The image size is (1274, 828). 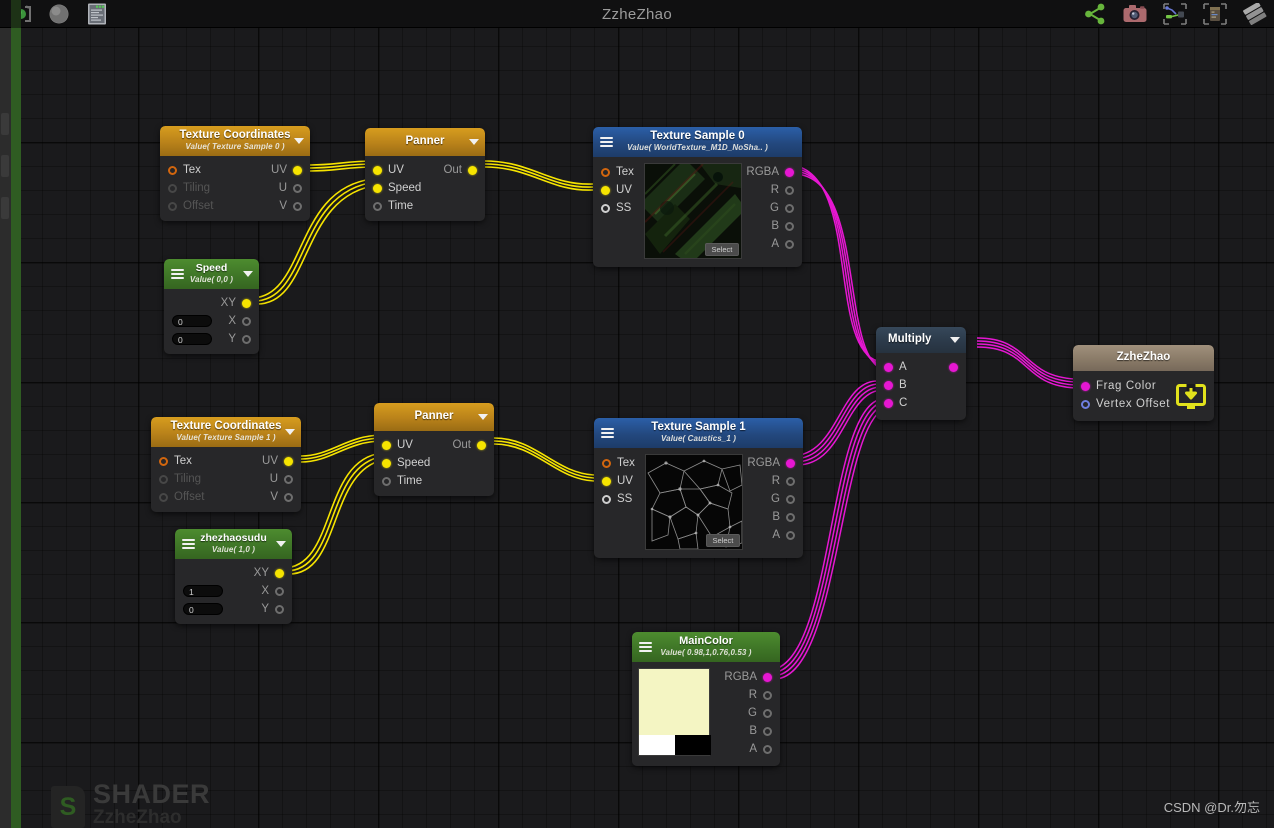 I want to click on node-header: Multiply, so click(x=921, y=340).